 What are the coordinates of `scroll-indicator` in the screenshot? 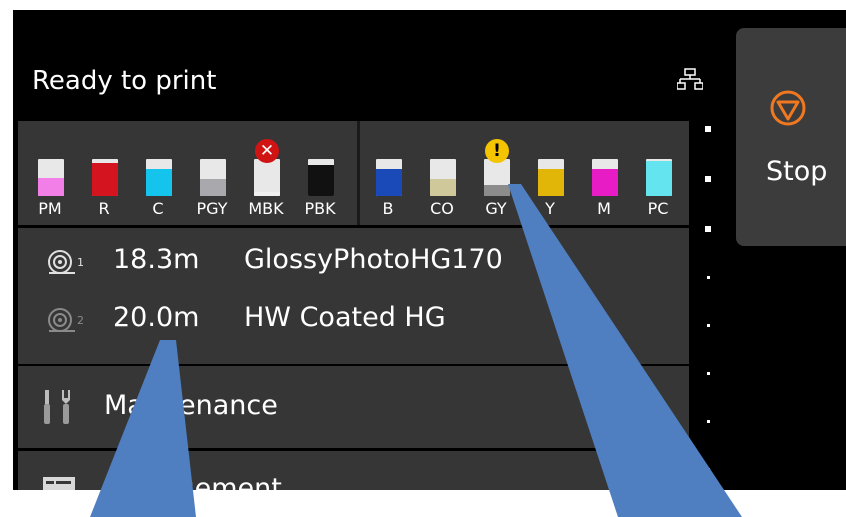 It's located at (710, 301).